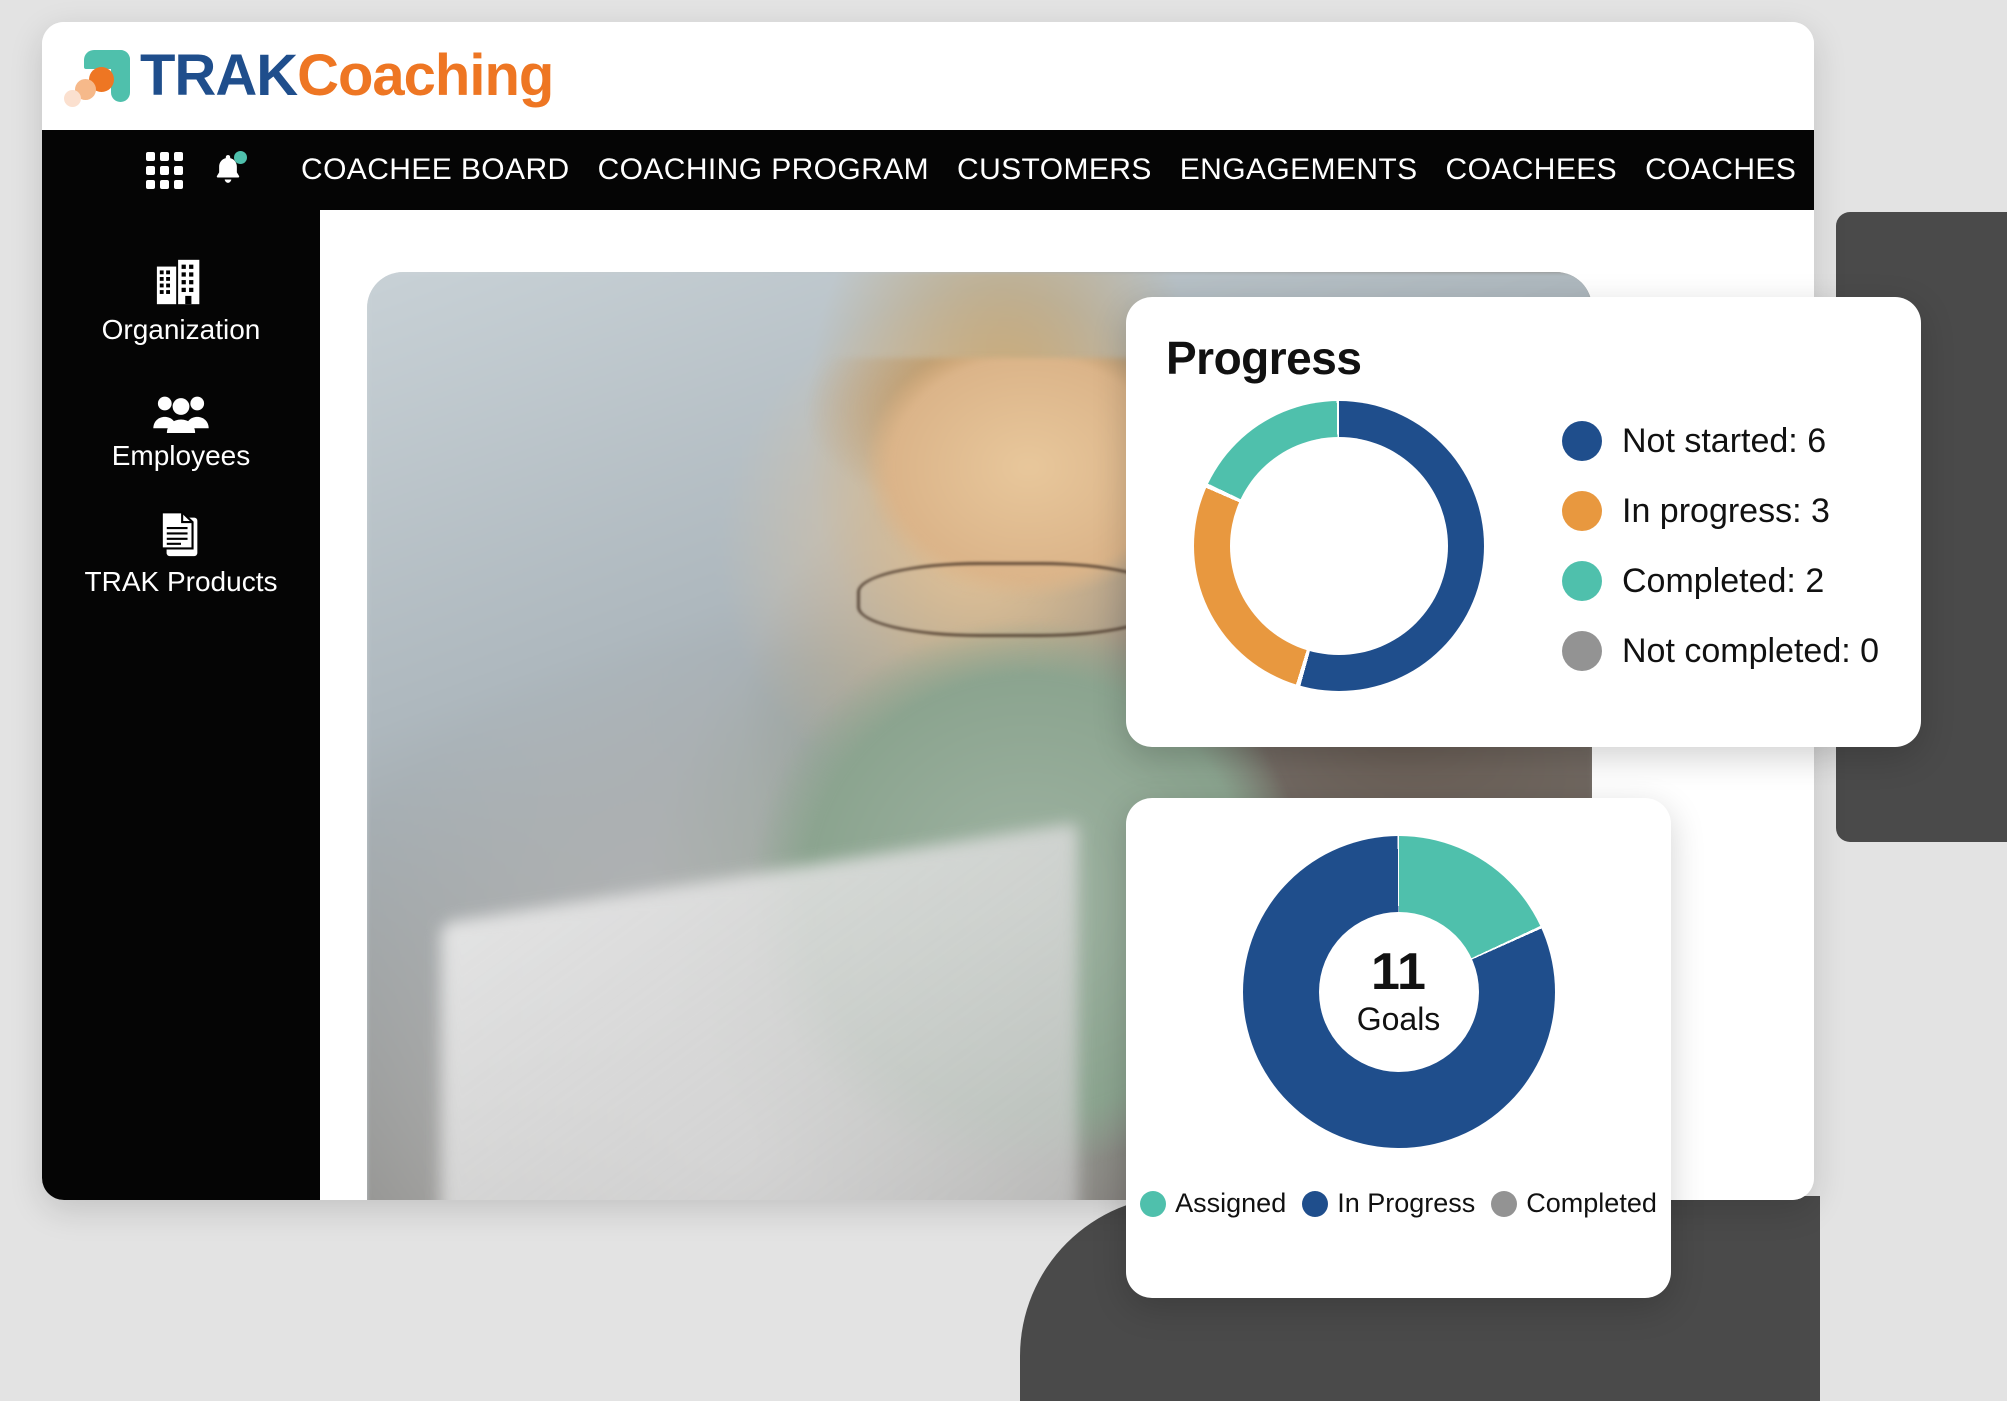 The height and width of the screenshot is (1401, 2007). I want to click on people-group-icon, so click(181, 405).